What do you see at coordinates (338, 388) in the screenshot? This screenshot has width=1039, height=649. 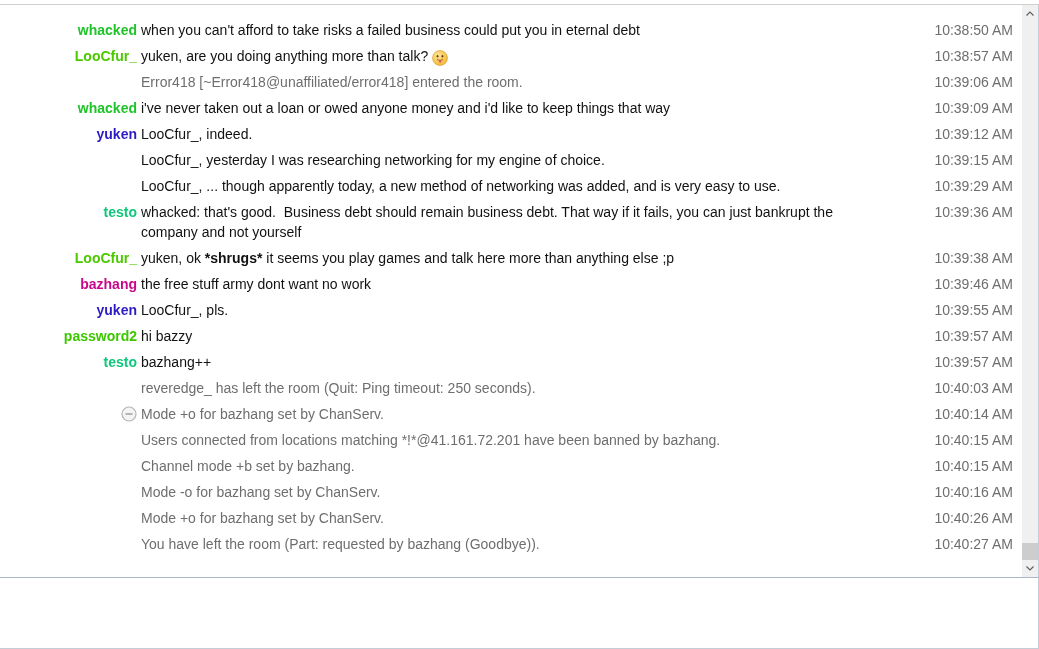 I see `event-text: reveredge_ has left the room (Quit: Ping timeout: 250 seconds).` at bounding box center [338, 388].